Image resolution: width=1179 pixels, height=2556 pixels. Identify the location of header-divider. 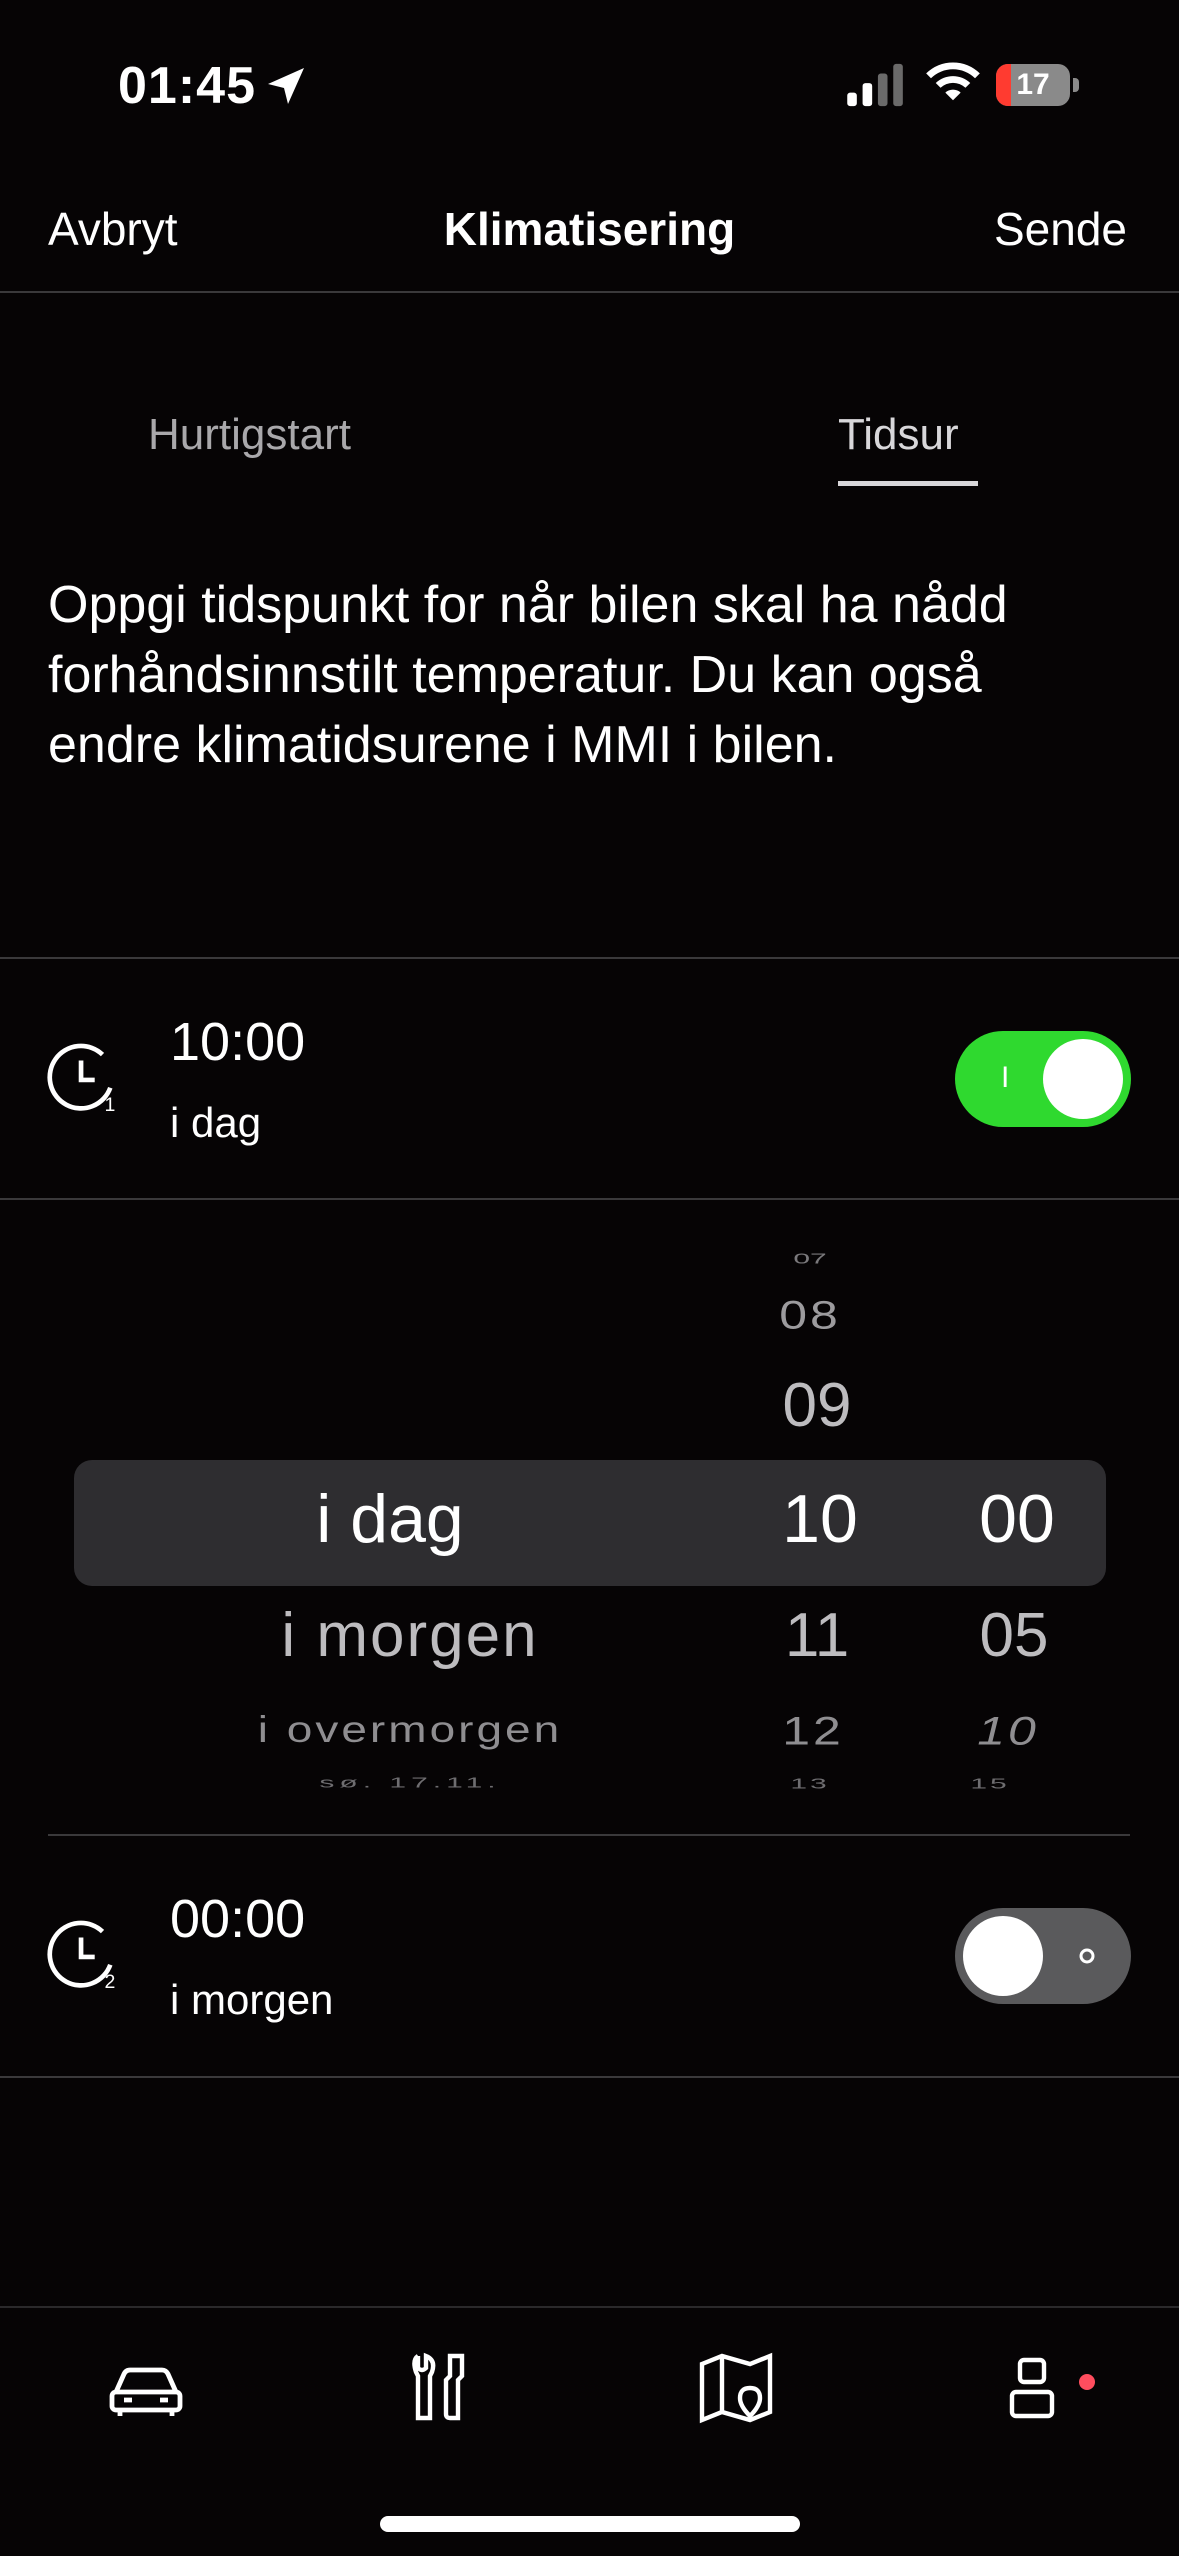
(589, 292).